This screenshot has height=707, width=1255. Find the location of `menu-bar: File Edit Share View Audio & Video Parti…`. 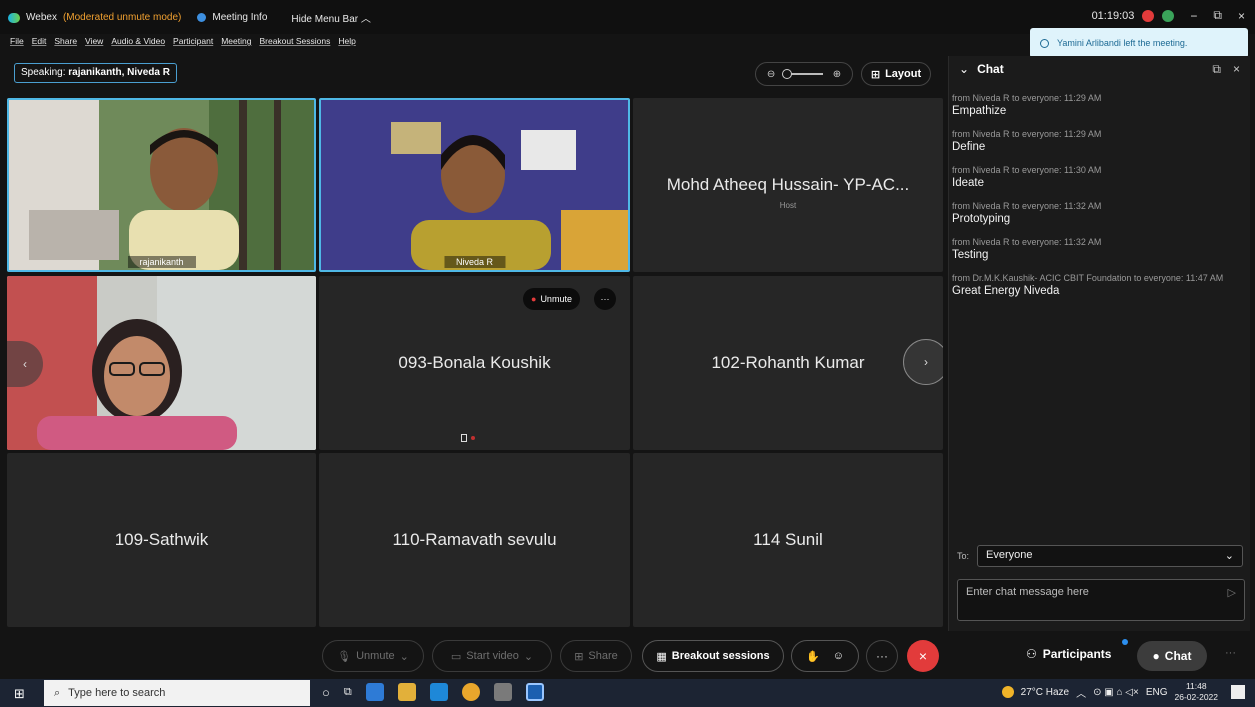

menu-bar: File Edit Share View Audio & Video Parti… is located at coordinates (183, 41).